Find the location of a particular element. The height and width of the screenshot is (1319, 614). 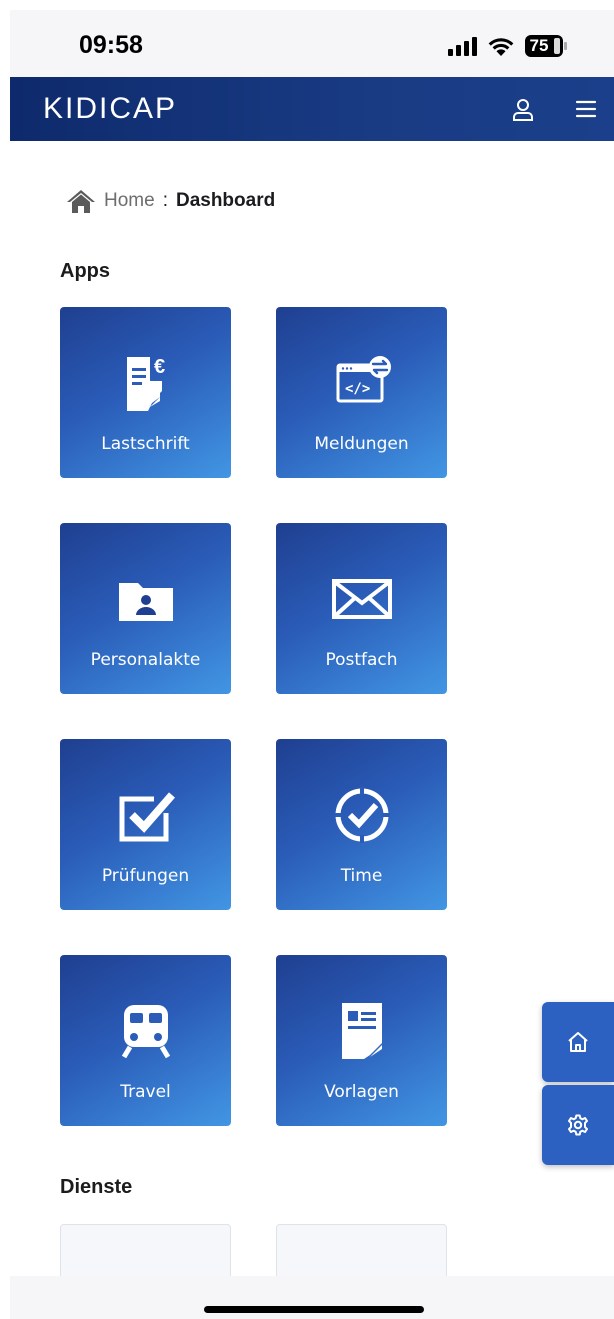

status-icons: 75 is located at coordinates (507, 46).